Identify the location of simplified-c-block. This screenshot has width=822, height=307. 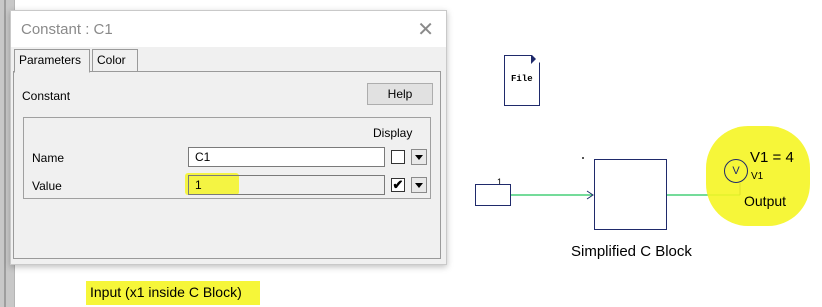
(630, 194).